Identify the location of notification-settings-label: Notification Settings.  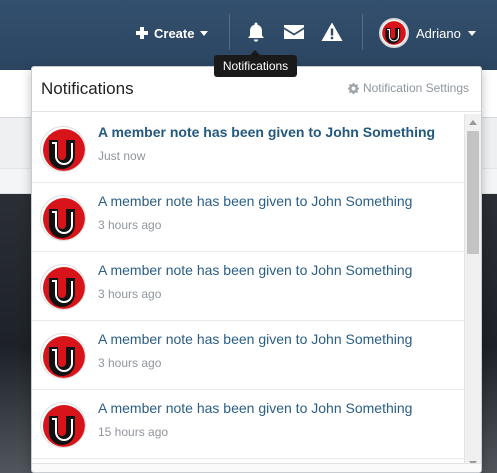
(415, 88).